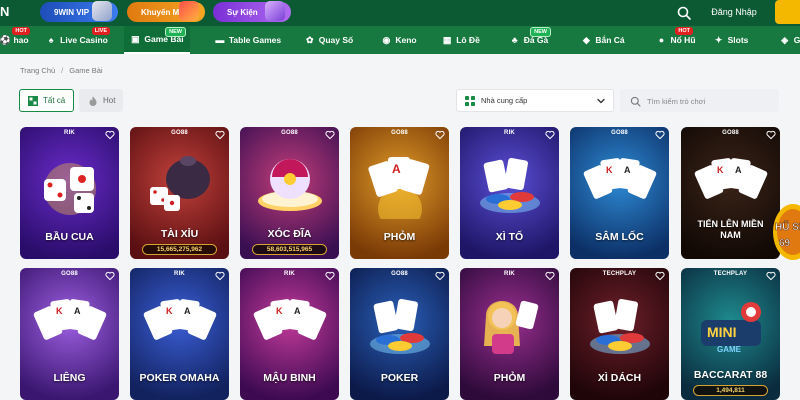 This screenshot has height=400, width=800. I want to click on jackpot-float-label: HŨ SI, so click(787, 226).